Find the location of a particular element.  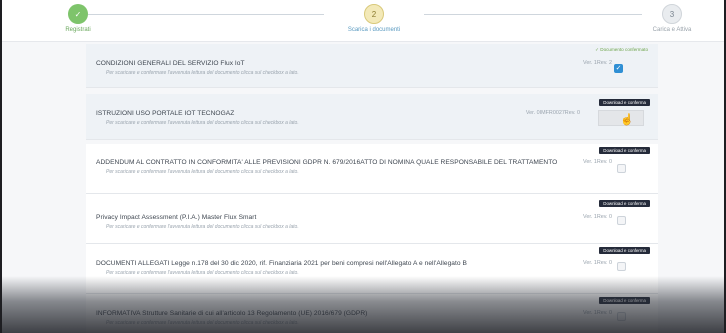

step-registrati: ✓ Registrati is located at coordinates (78, 18).